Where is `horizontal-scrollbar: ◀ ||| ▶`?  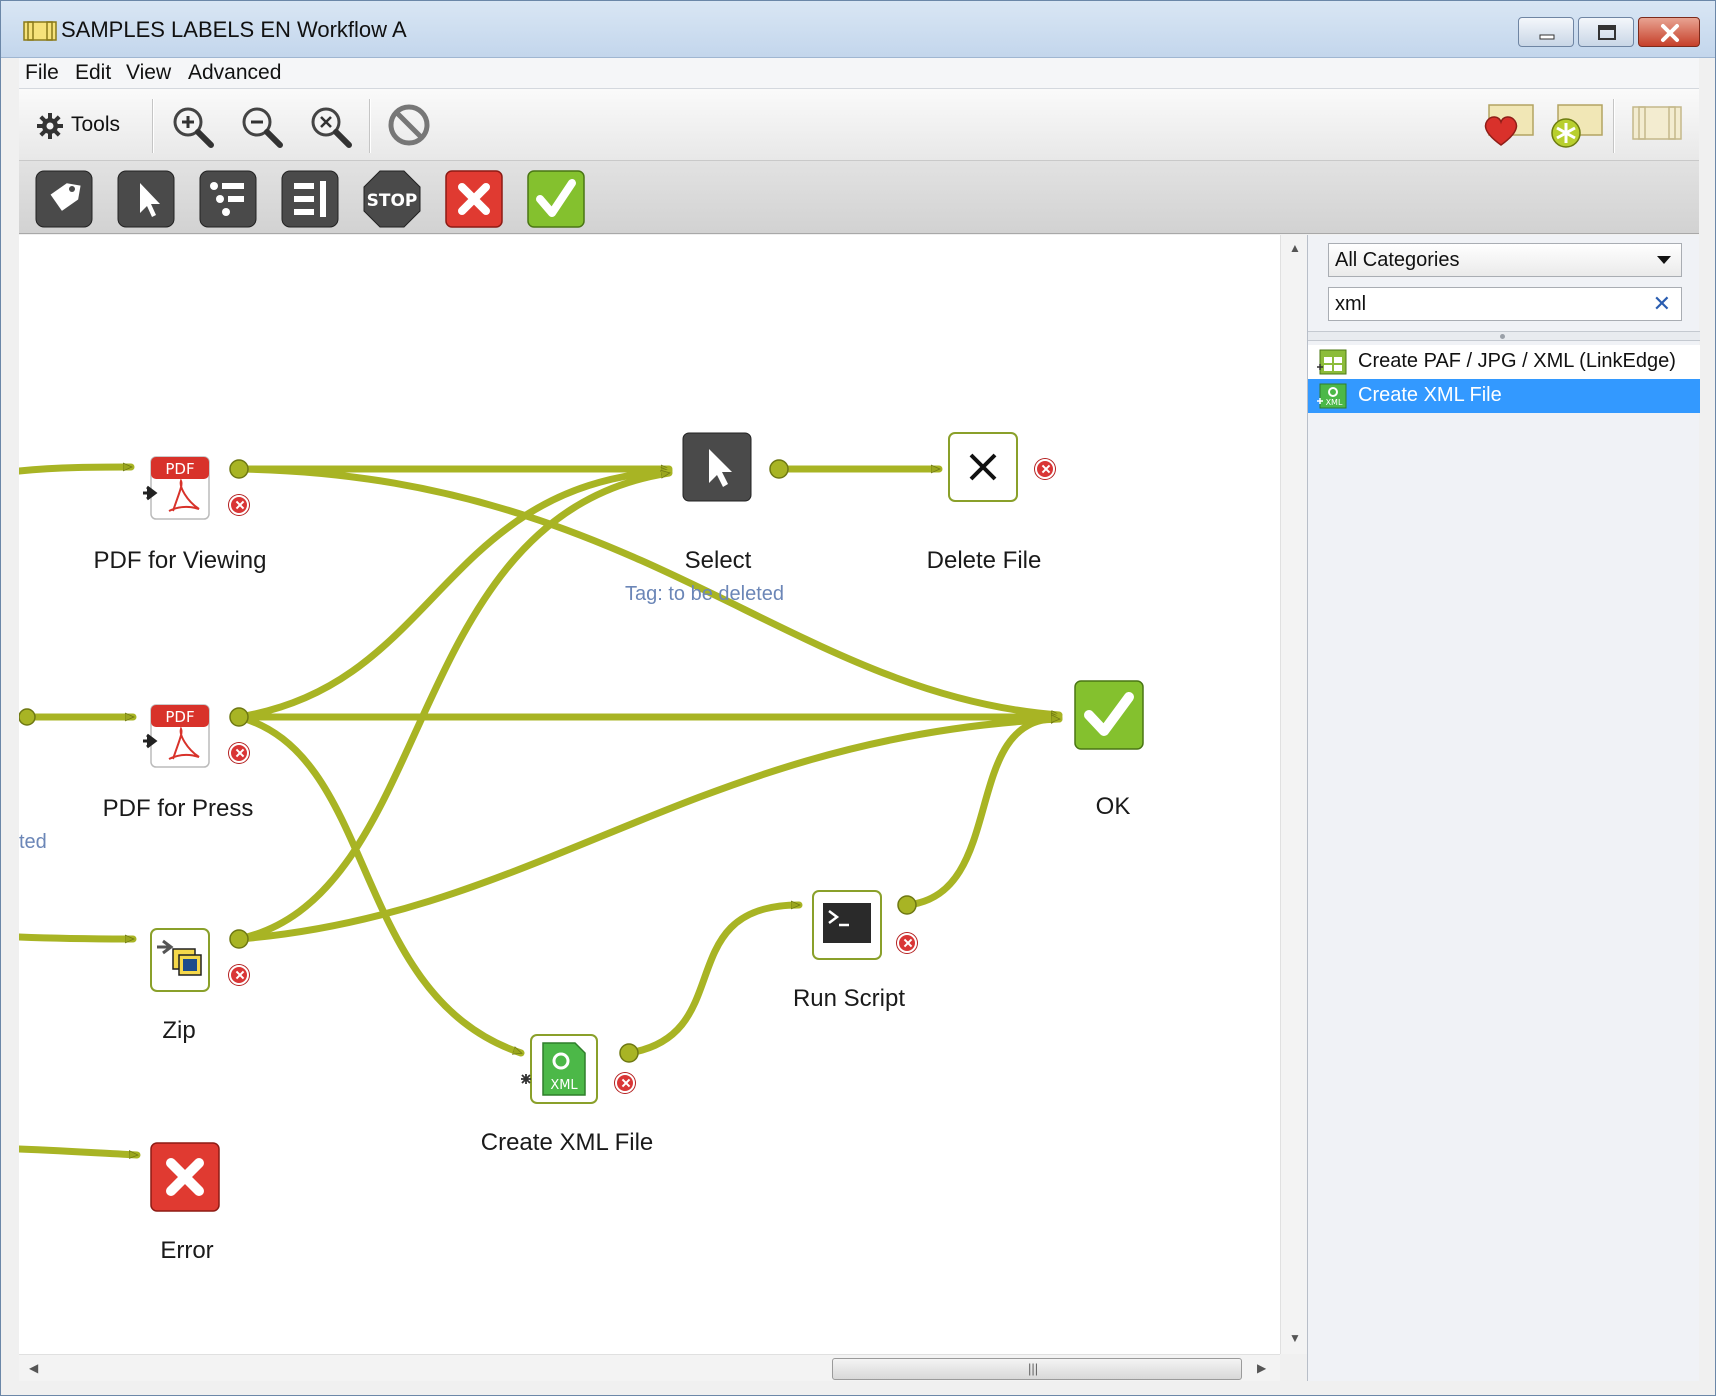
horizontal-scrollbar: ◀ ||| ▶ is located at coordinates (649, 1367).